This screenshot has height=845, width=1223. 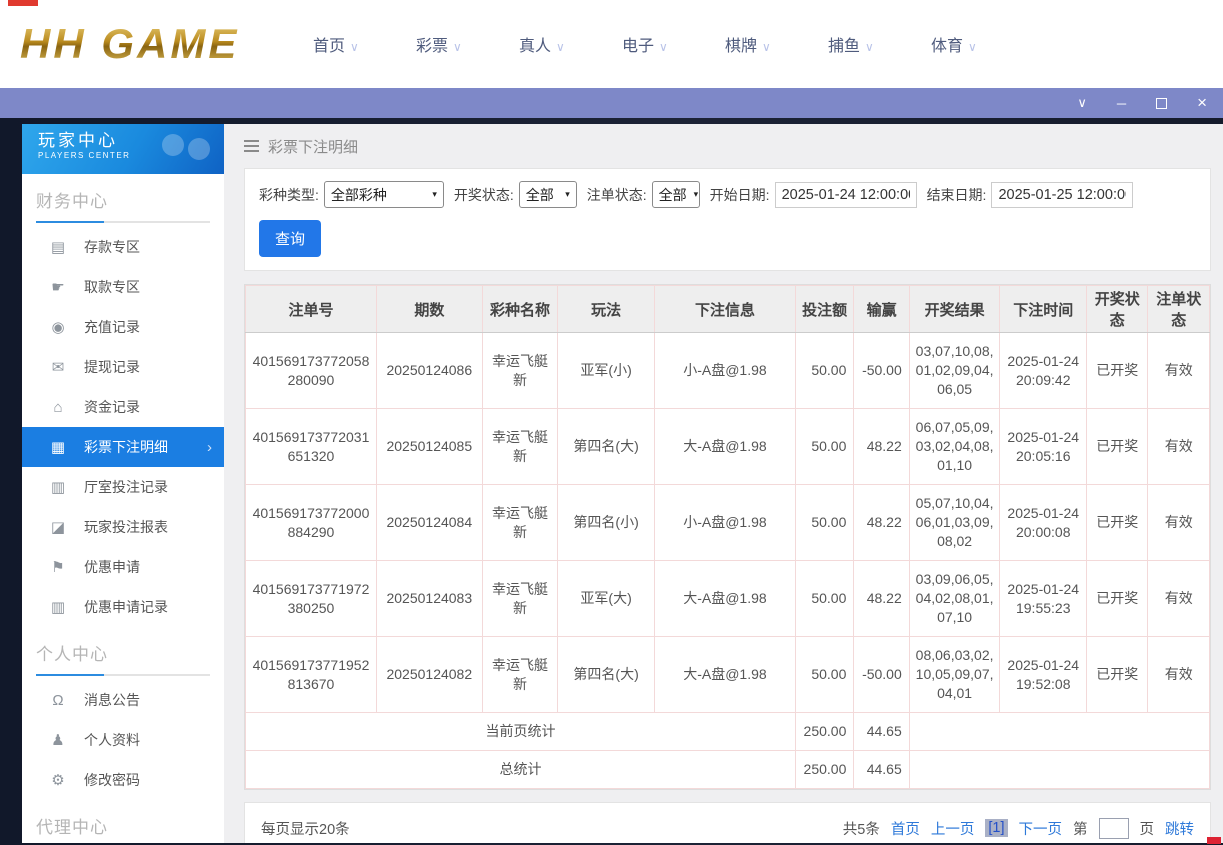 What do you see at coordinates (996, 828) in the screenshot?
I see `current-page-indicator: [1]` at bounding box center [996, 828].